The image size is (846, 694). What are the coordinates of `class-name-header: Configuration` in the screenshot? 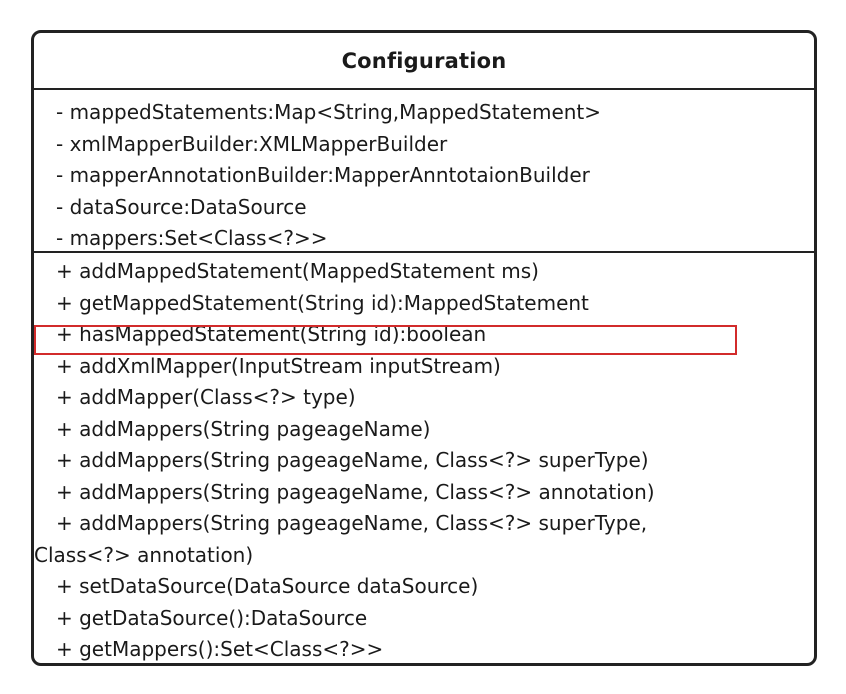 It's located at (424, 61).